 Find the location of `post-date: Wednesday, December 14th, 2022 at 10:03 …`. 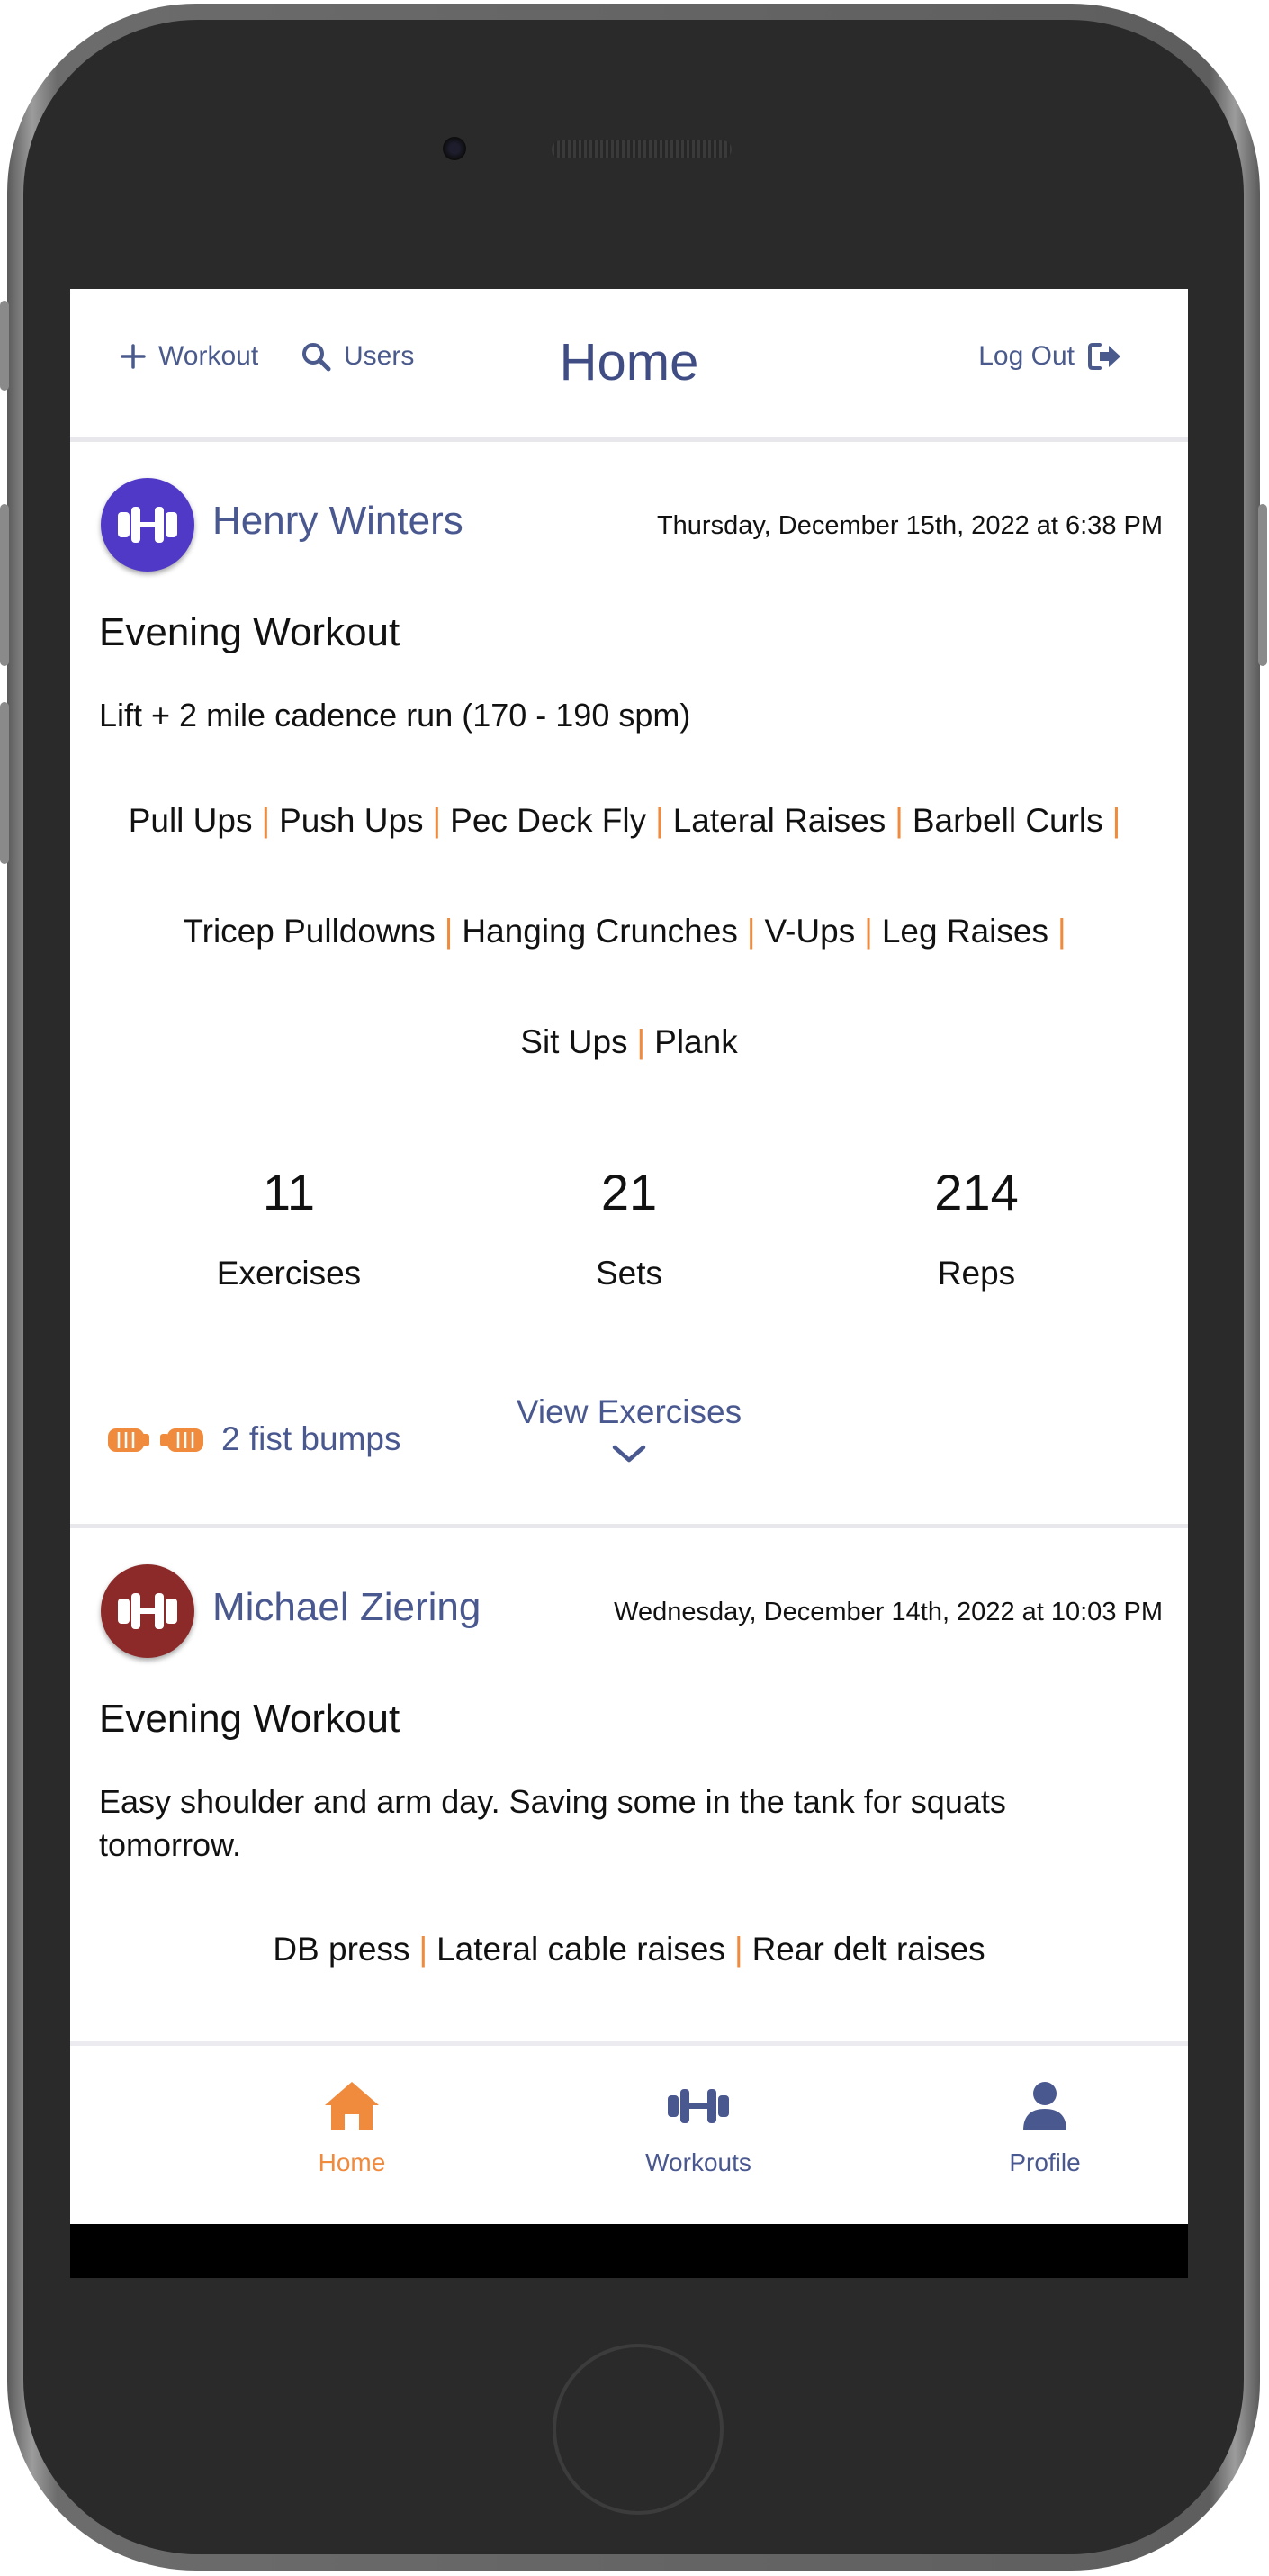

post-date: Wednesday, December 14th, 2022 at 10:03 … is located at coordinates (889, 1612).